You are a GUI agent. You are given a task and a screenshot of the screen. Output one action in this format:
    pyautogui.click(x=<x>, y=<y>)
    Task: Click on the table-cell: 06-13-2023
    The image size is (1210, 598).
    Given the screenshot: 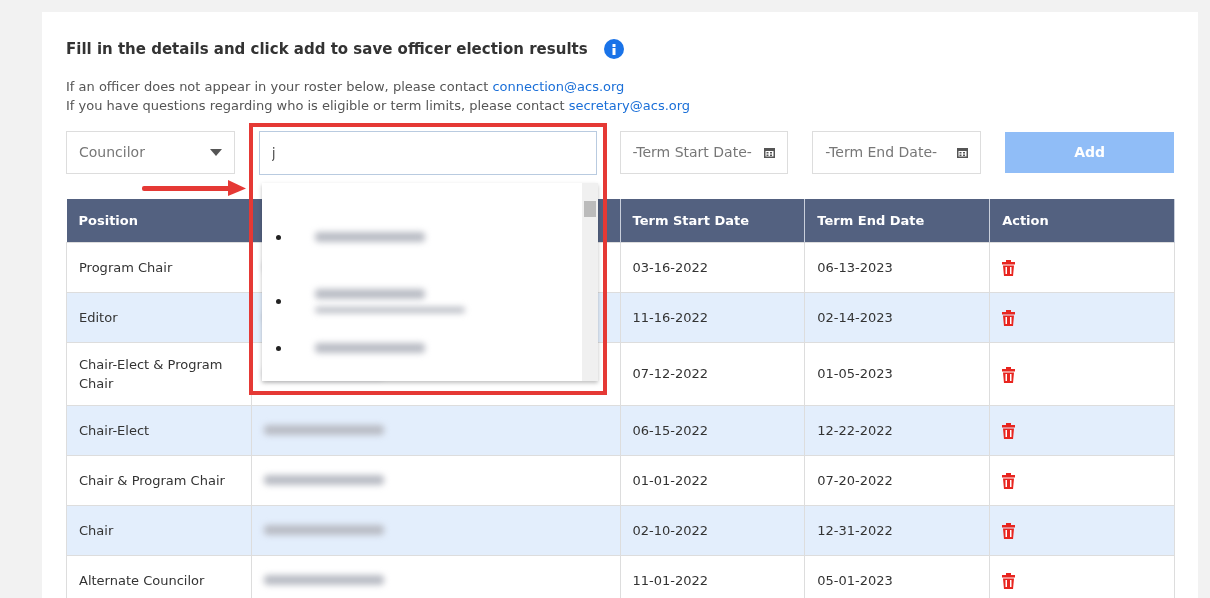 What is the action you would take?
    pyautogui.click(x=897, y=267)
    